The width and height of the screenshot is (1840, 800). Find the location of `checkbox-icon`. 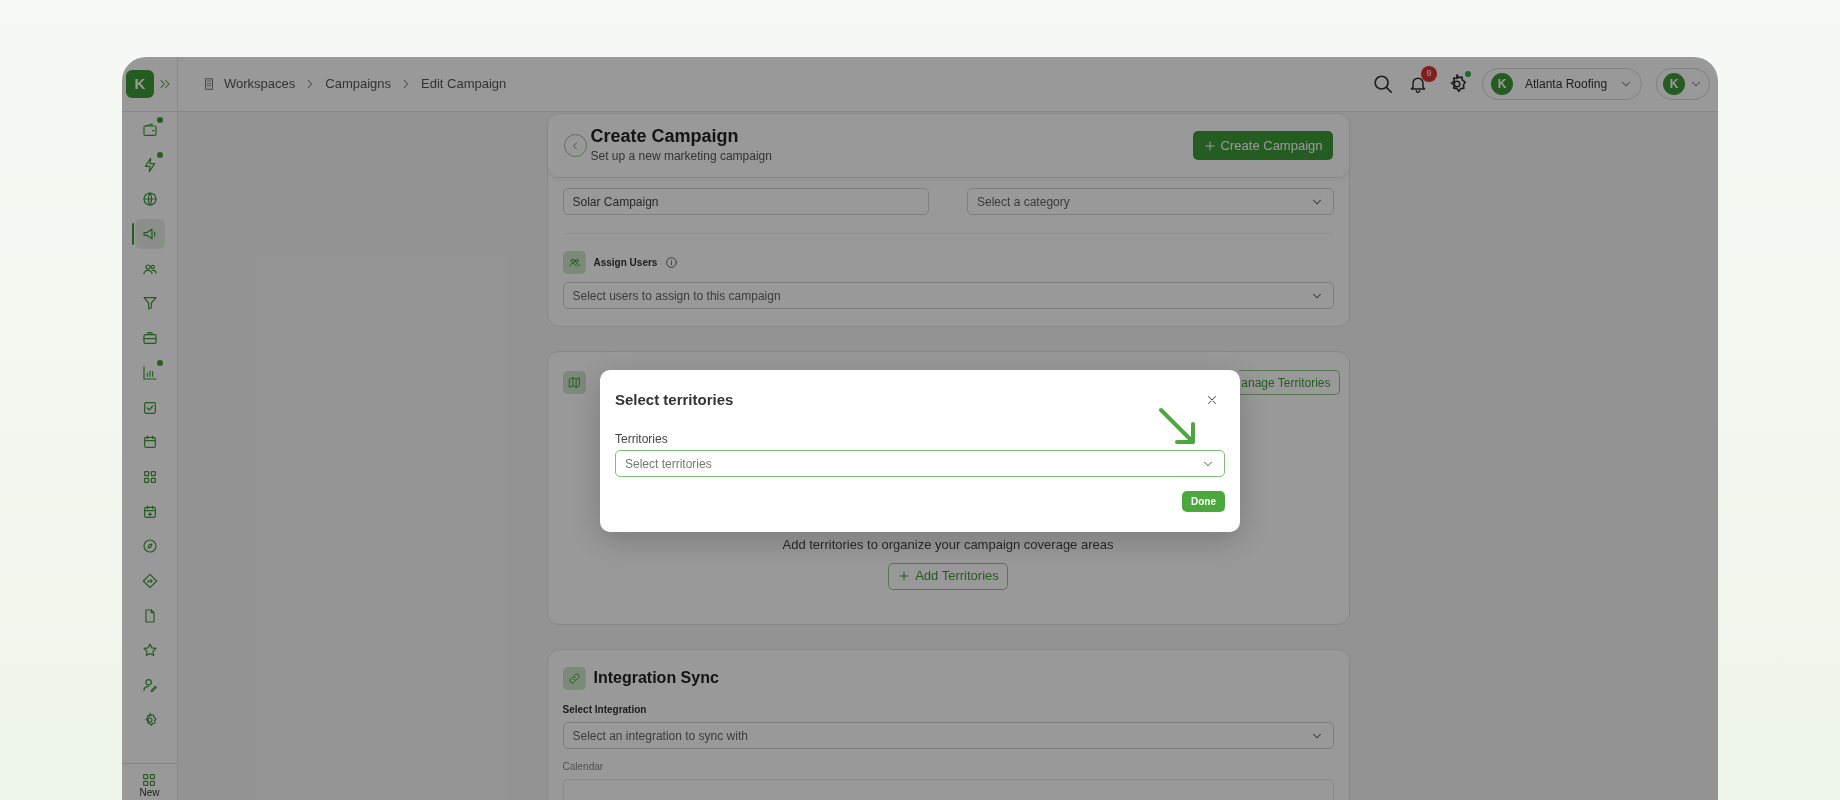

checkbox-icon is located at coordinates (149, 407).